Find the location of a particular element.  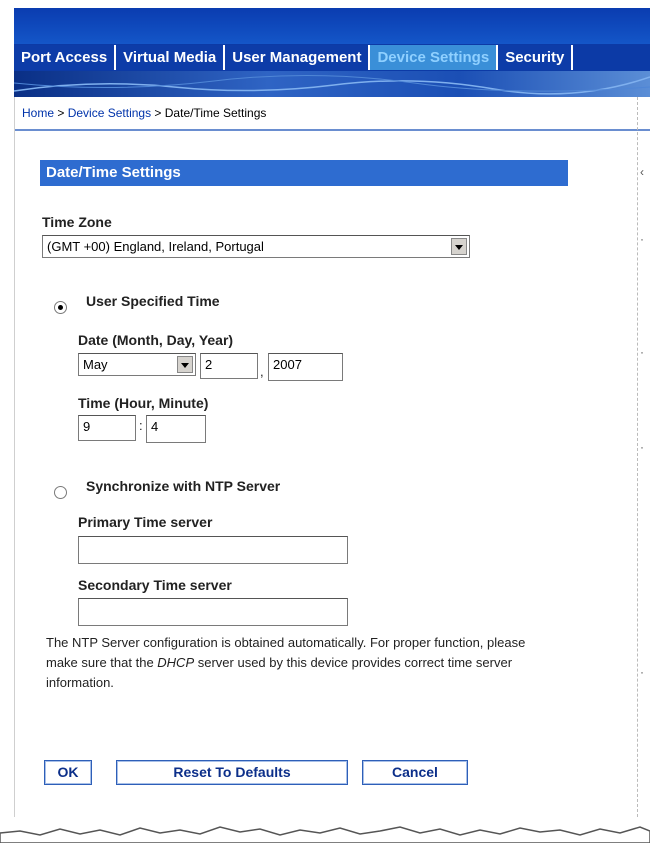

minute-input: 4 is located at coordinates (176, 429).